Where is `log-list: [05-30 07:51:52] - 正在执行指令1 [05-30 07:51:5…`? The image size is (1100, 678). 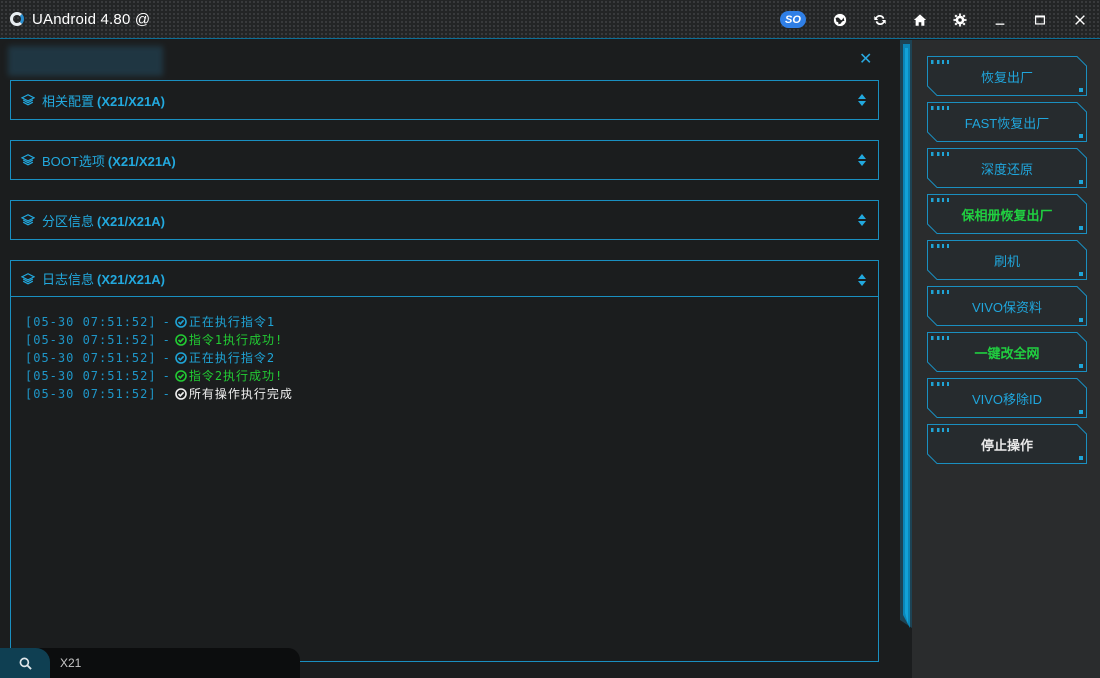
log-list: [05-30 07:51:52] - 正在执行指令1 [05-30 07:51:5… is located at coordinates (444, 350).